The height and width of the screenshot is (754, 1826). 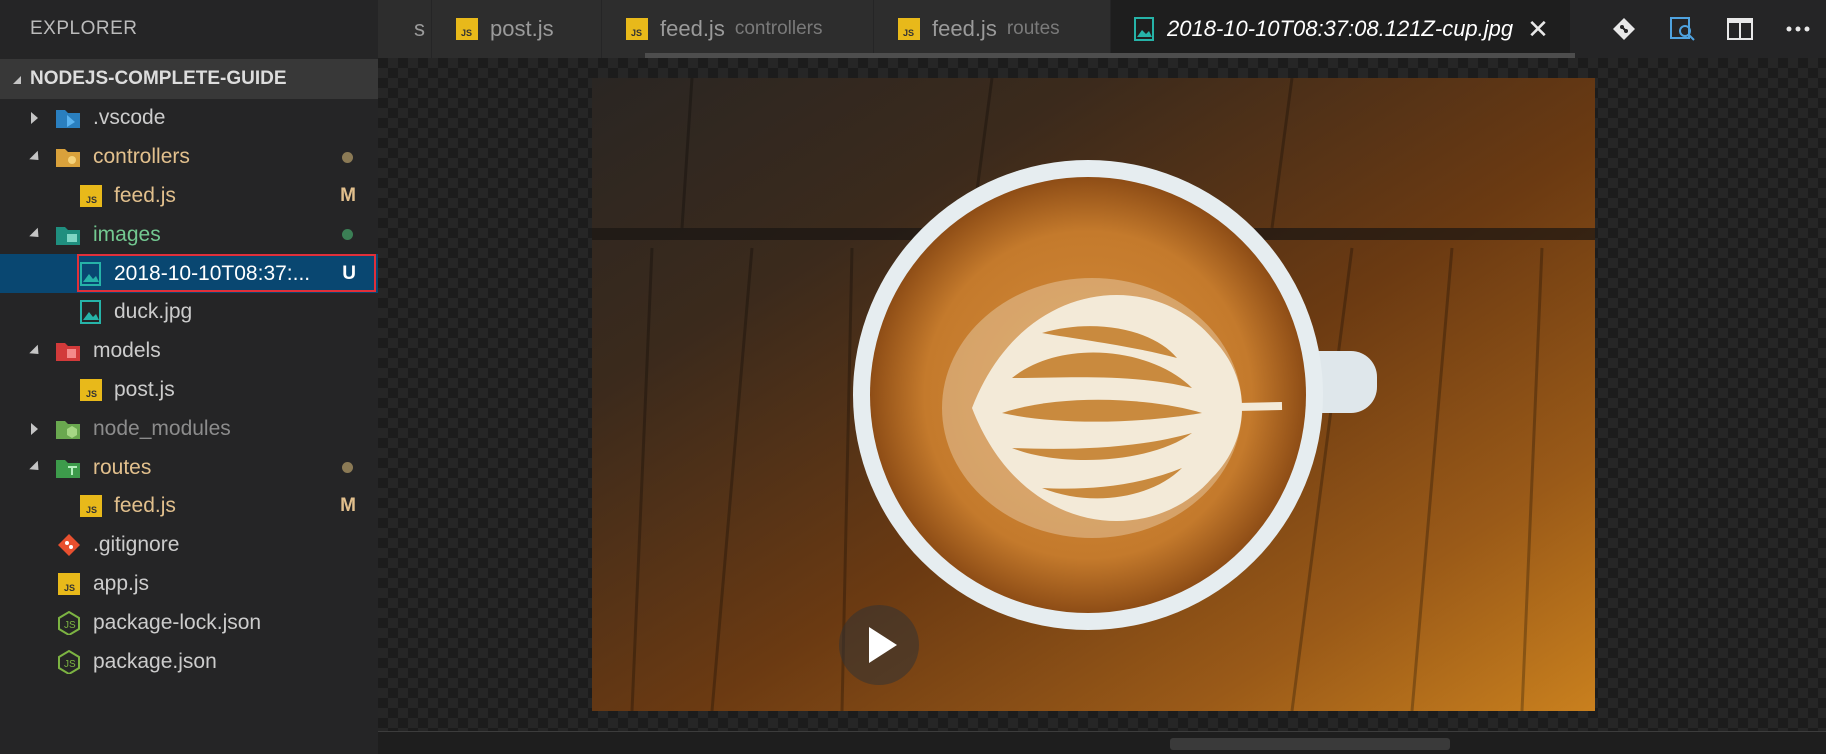 What do you see at coordinates (127, 234) in the screenshot?
I see `tree-item-label: images` at bounding box center [127, 234].